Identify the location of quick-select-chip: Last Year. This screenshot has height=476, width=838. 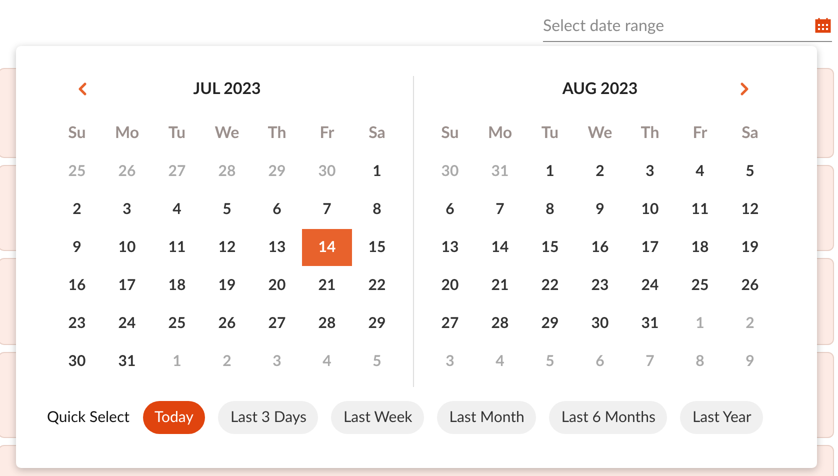
(722, 417).